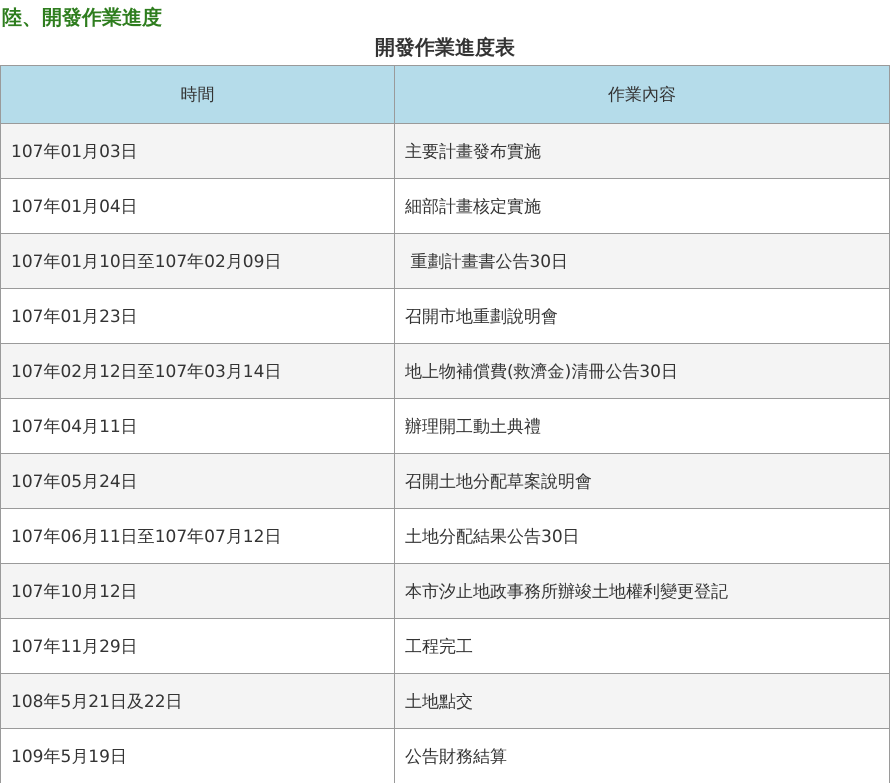 Image resolution: width=894 pixels, height=783 pixels. What do you see at coordinates (642, 371) in the screenshot?
I see `table-cell: 地上物補償費(救濟金)清冊公告30日` at bounding box center [642, 371].